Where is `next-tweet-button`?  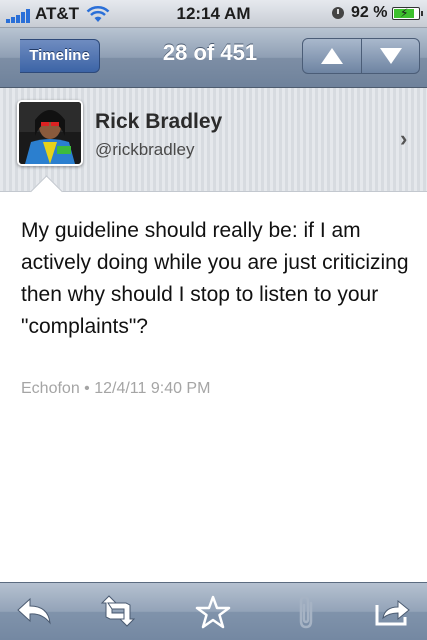
next-tweet-button is located at coordinates (390, 56).